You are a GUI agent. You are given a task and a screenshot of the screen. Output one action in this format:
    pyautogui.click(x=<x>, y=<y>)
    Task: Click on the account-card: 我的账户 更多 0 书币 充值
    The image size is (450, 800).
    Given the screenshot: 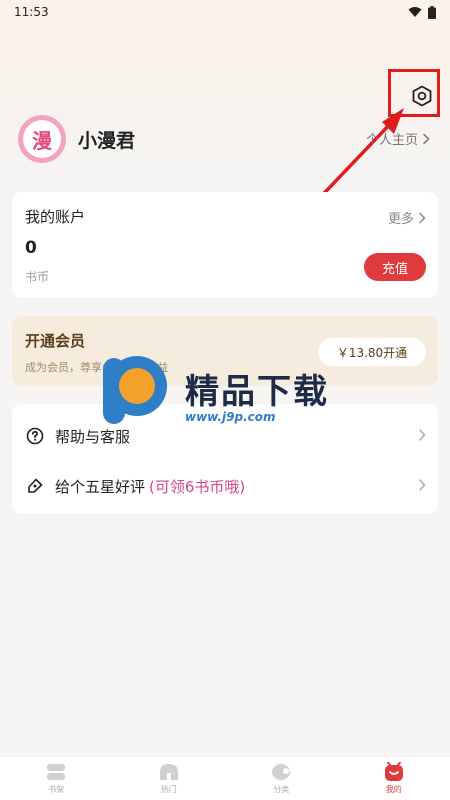 What is the action you would take?
    pyautogui.click(x=225, y=245)
    